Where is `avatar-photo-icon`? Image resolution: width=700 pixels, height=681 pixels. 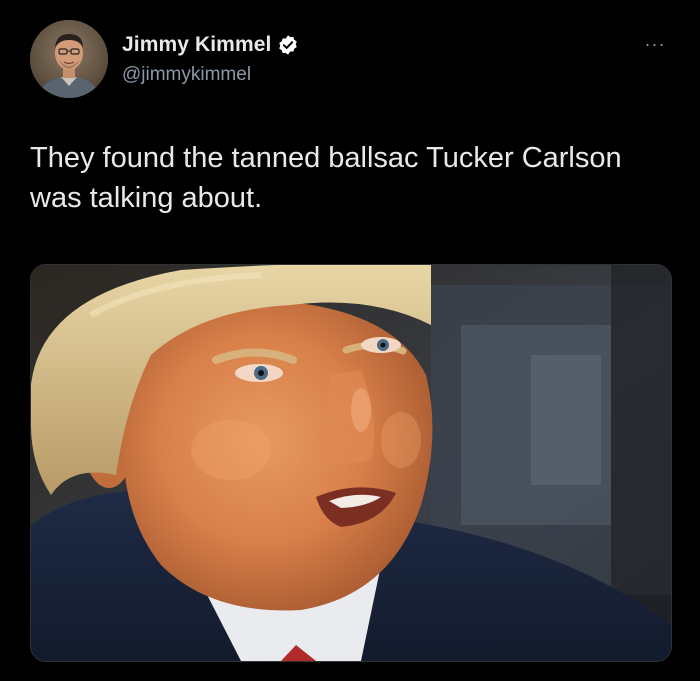
avatar-photo-icon is located at coordinates (69, 59).